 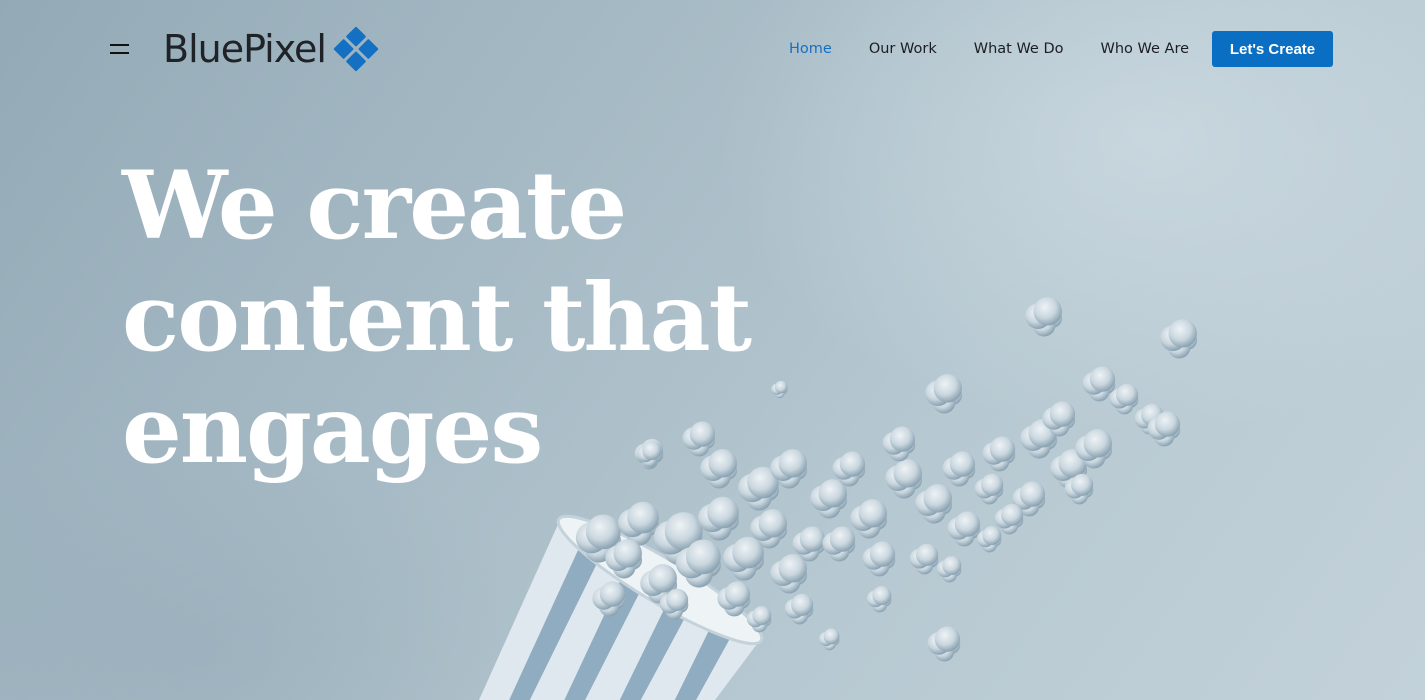 I want to click on hero-title-line: content that, so click(x=437, y=318).